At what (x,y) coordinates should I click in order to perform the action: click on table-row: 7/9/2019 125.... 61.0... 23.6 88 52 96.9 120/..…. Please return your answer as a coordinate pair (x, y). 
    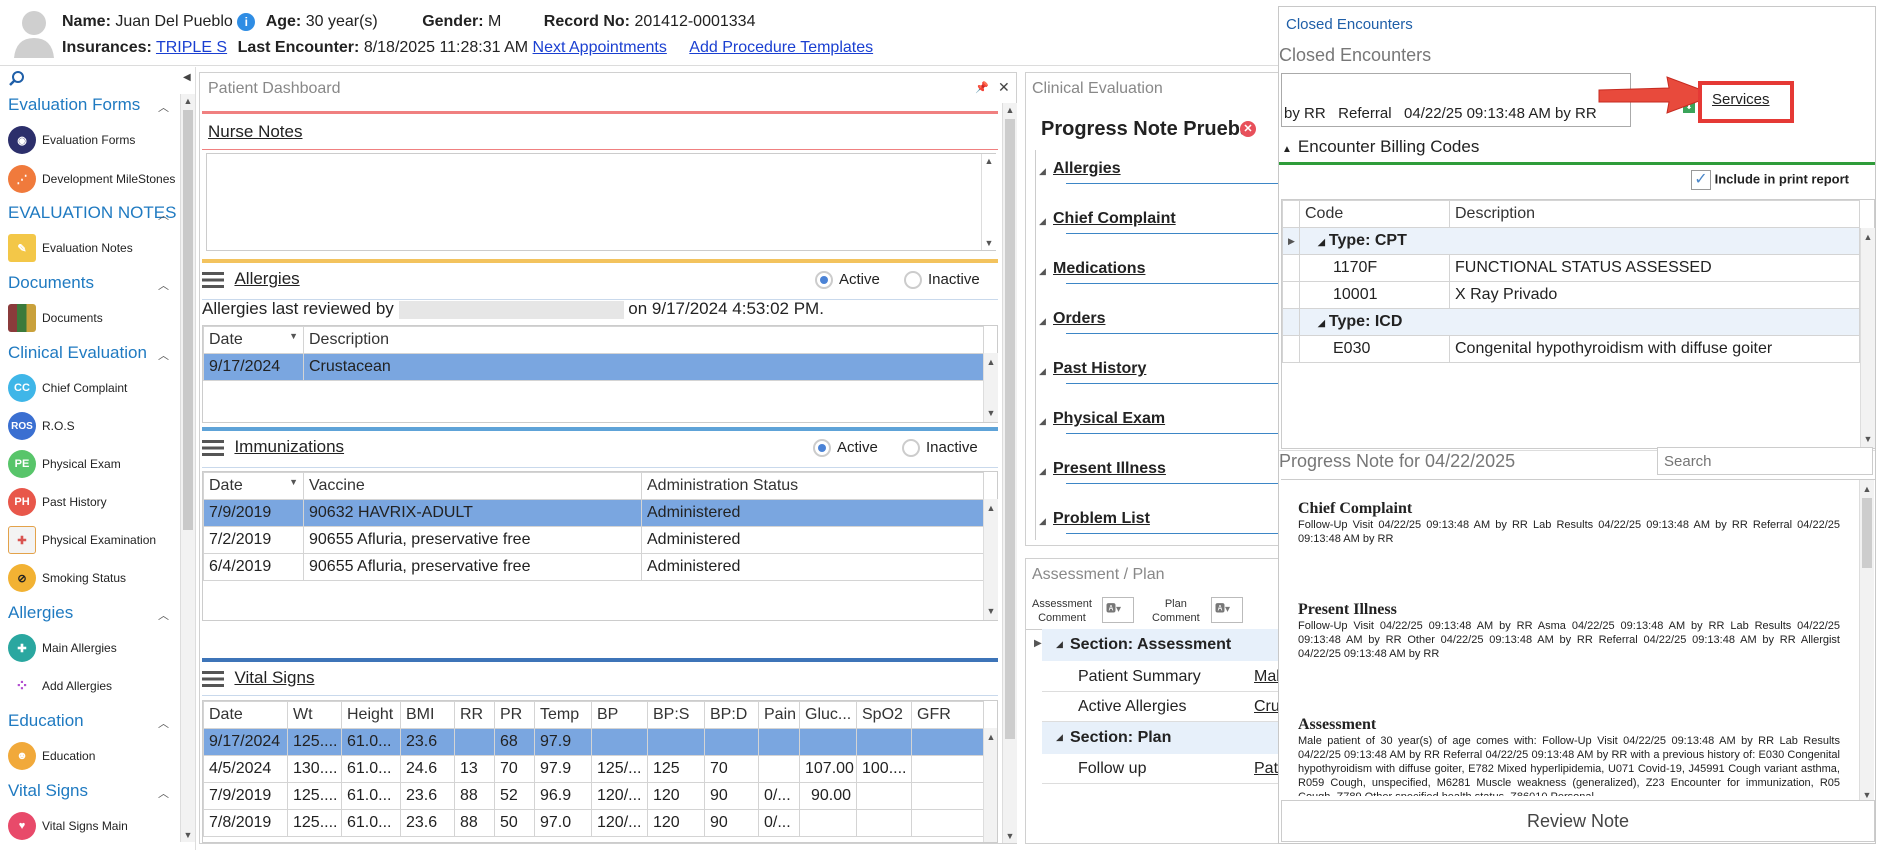
    Looking at the image, I should click on (593, 796).